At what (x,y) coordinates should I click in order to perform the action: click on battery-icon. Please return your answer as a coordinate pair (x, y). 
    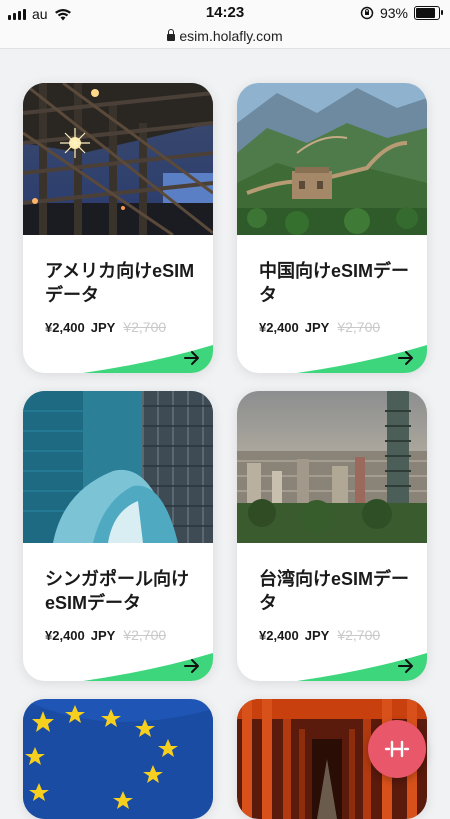
    Looking at the image, I should click on (428, 13).